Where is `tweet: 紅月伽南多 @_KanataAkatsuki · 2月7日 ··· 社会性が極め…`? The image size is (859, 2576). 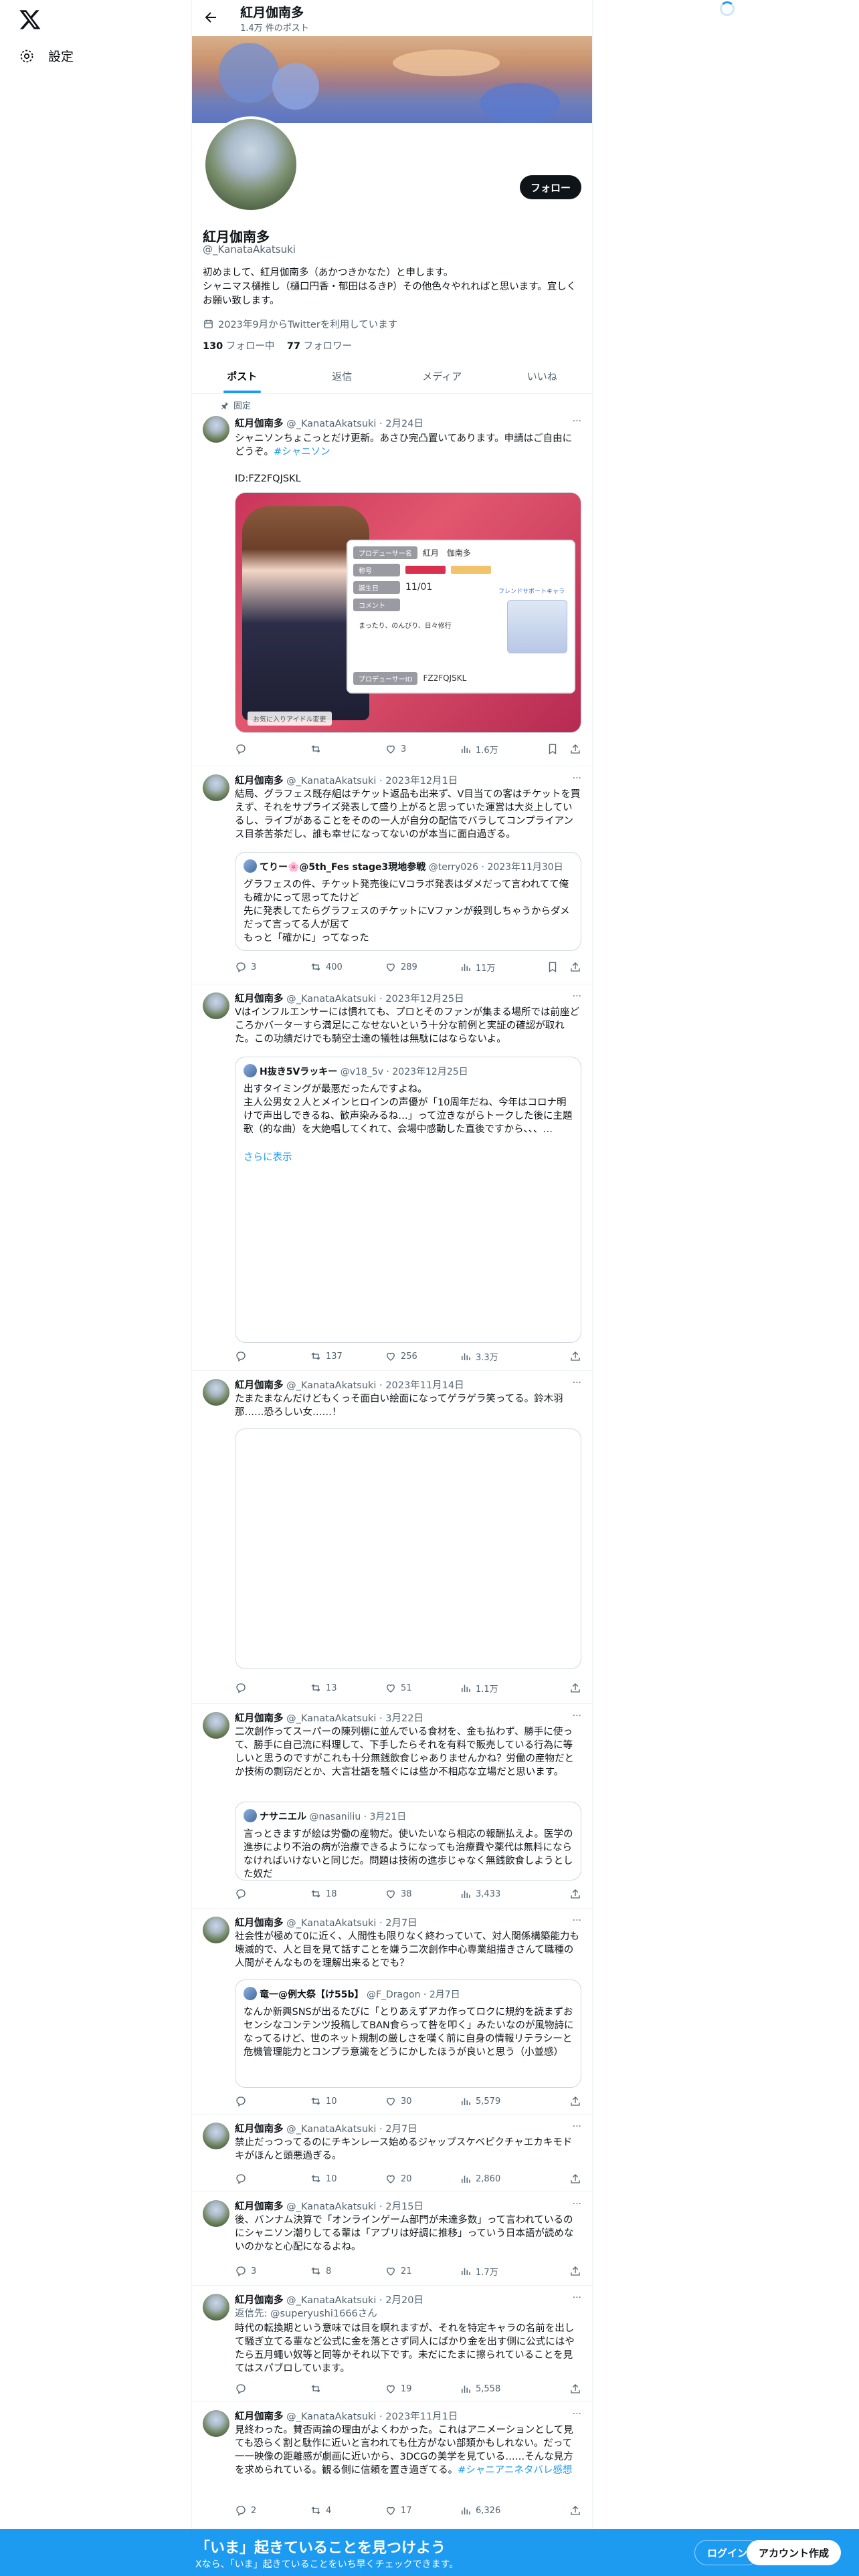
tweet: 紅月伽南多 @_KanataAkatsuki · 2月7日 ··· 社会性が極め… is located at coordinates (392, 2012).